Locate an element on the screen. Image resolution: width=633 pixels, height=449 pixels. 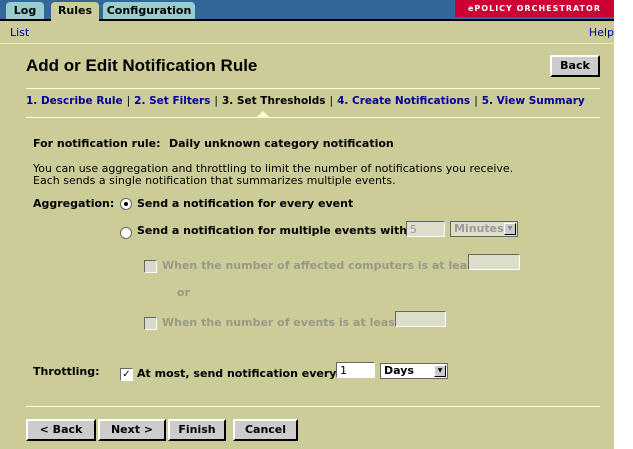
affected-computers-checkbox is located at coordinates (150, 266).